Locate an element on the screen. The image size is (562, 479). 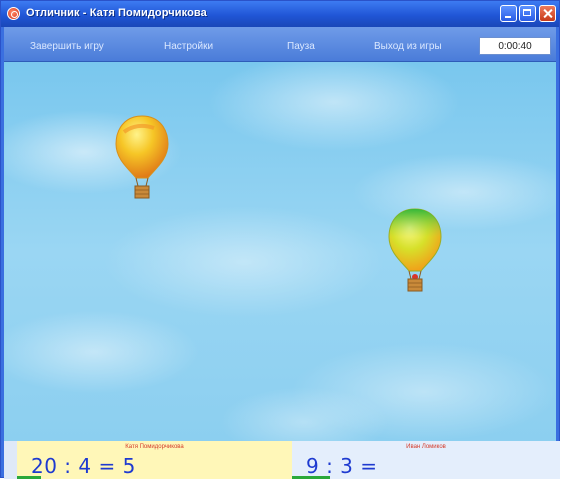
player-expression: 9 : 3 = is located at coordinates (342, 466).